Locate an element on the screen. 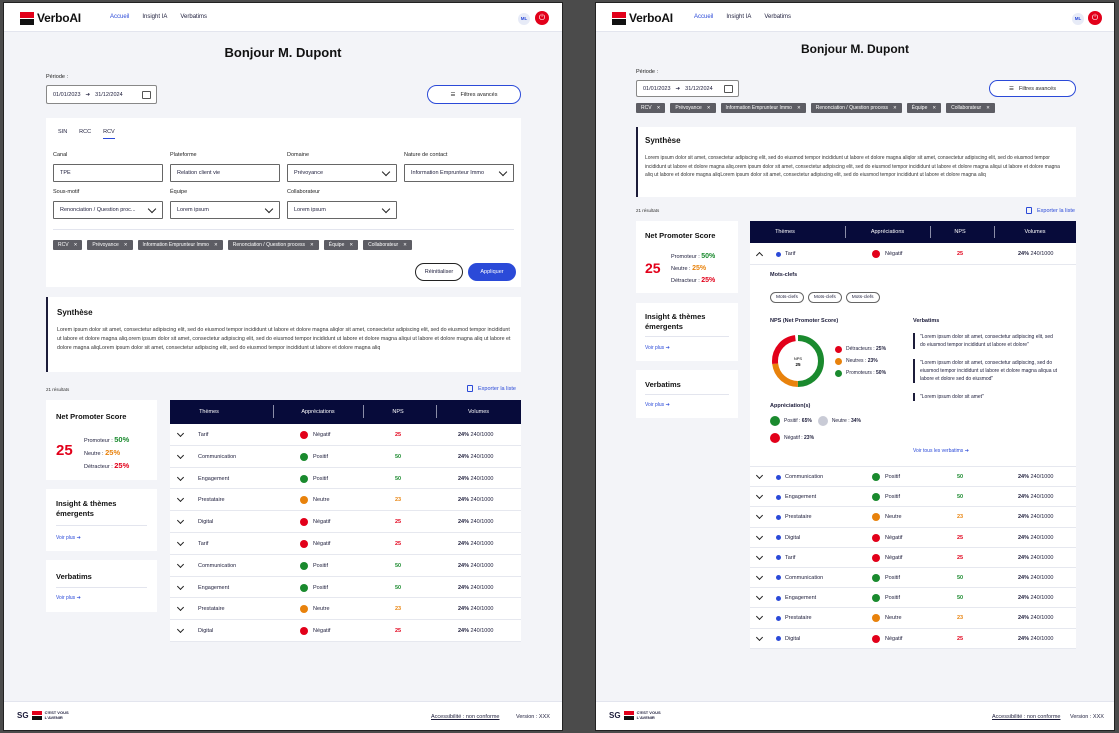  reset-button: Réinitialiser is located at coordinates (439, 272).